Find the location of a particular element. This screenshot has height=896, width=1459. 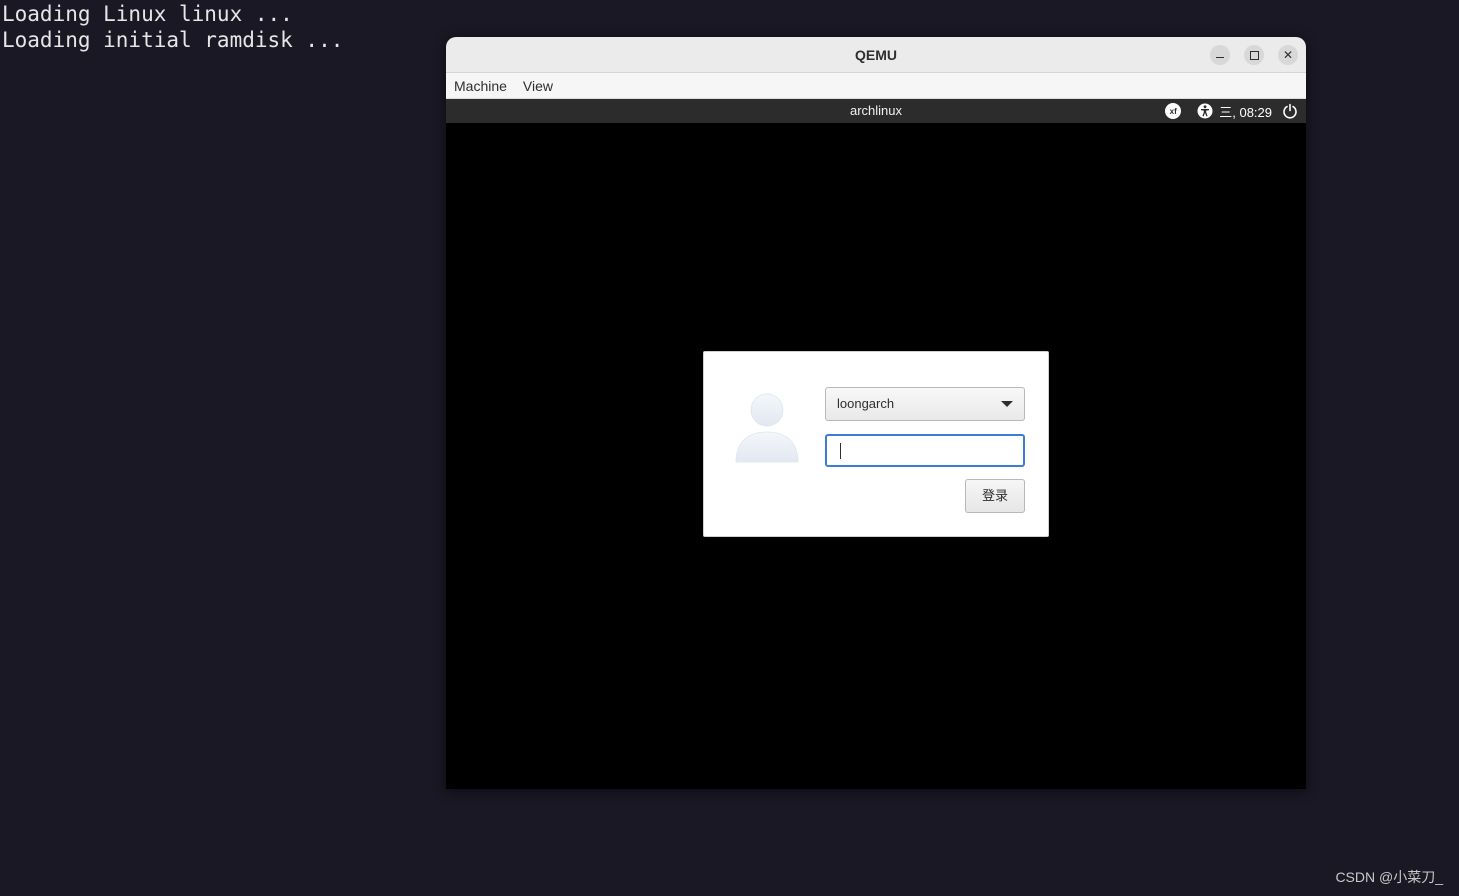

watermark: CSDN @小菜刀_ is located at coordinates (1389, 877).